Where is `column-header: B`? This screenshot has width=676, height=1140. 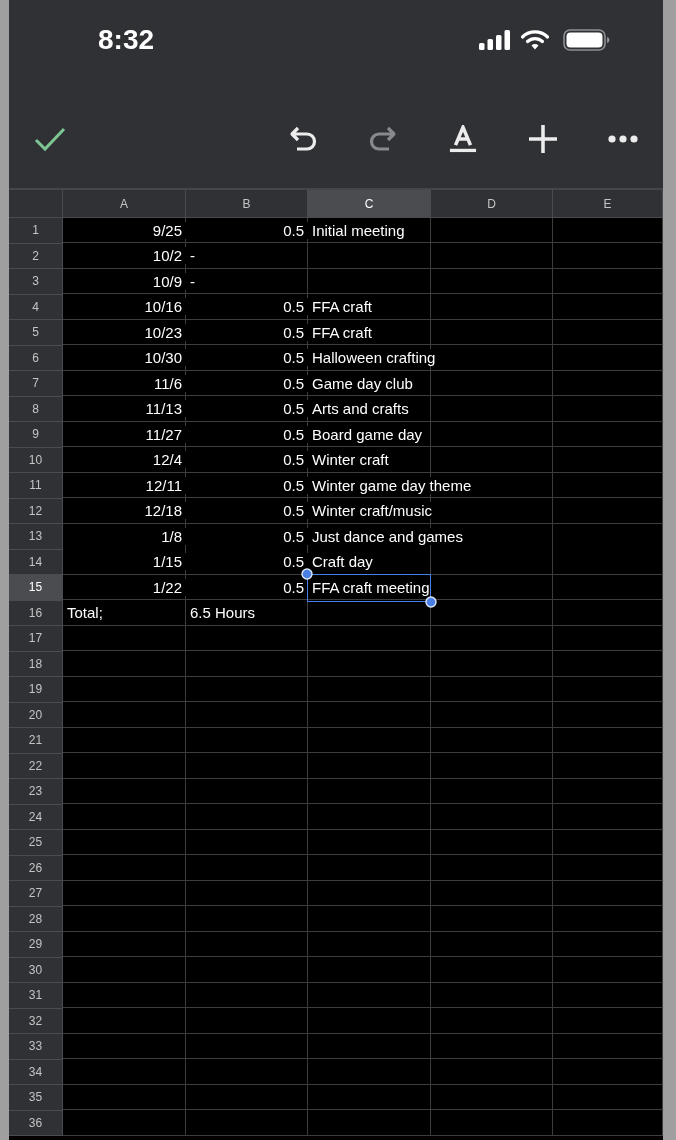
column-header: B is located at coordinates (247, 204).